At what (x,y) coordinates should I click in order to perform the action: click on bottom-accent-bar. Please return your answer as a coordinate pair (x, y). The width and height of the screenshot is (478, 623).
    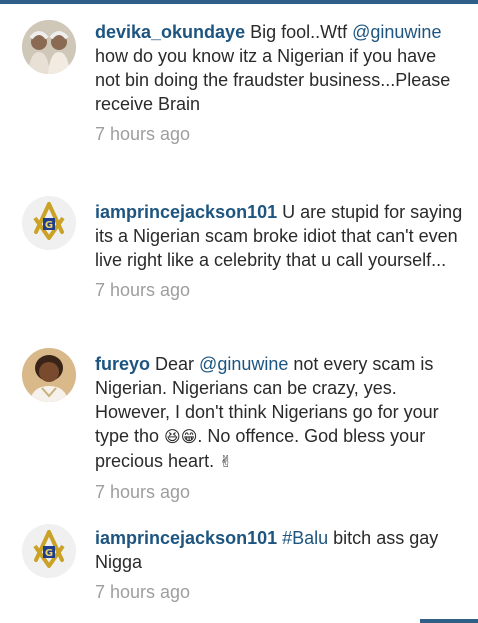
    Looking at the image, I should click on (449, 621).